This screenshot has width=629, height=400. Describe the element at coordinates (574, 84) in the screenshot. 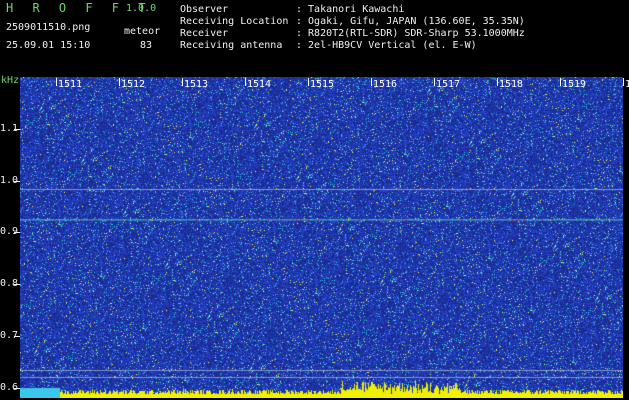

I see `time-tick-label: 1519` at that location.